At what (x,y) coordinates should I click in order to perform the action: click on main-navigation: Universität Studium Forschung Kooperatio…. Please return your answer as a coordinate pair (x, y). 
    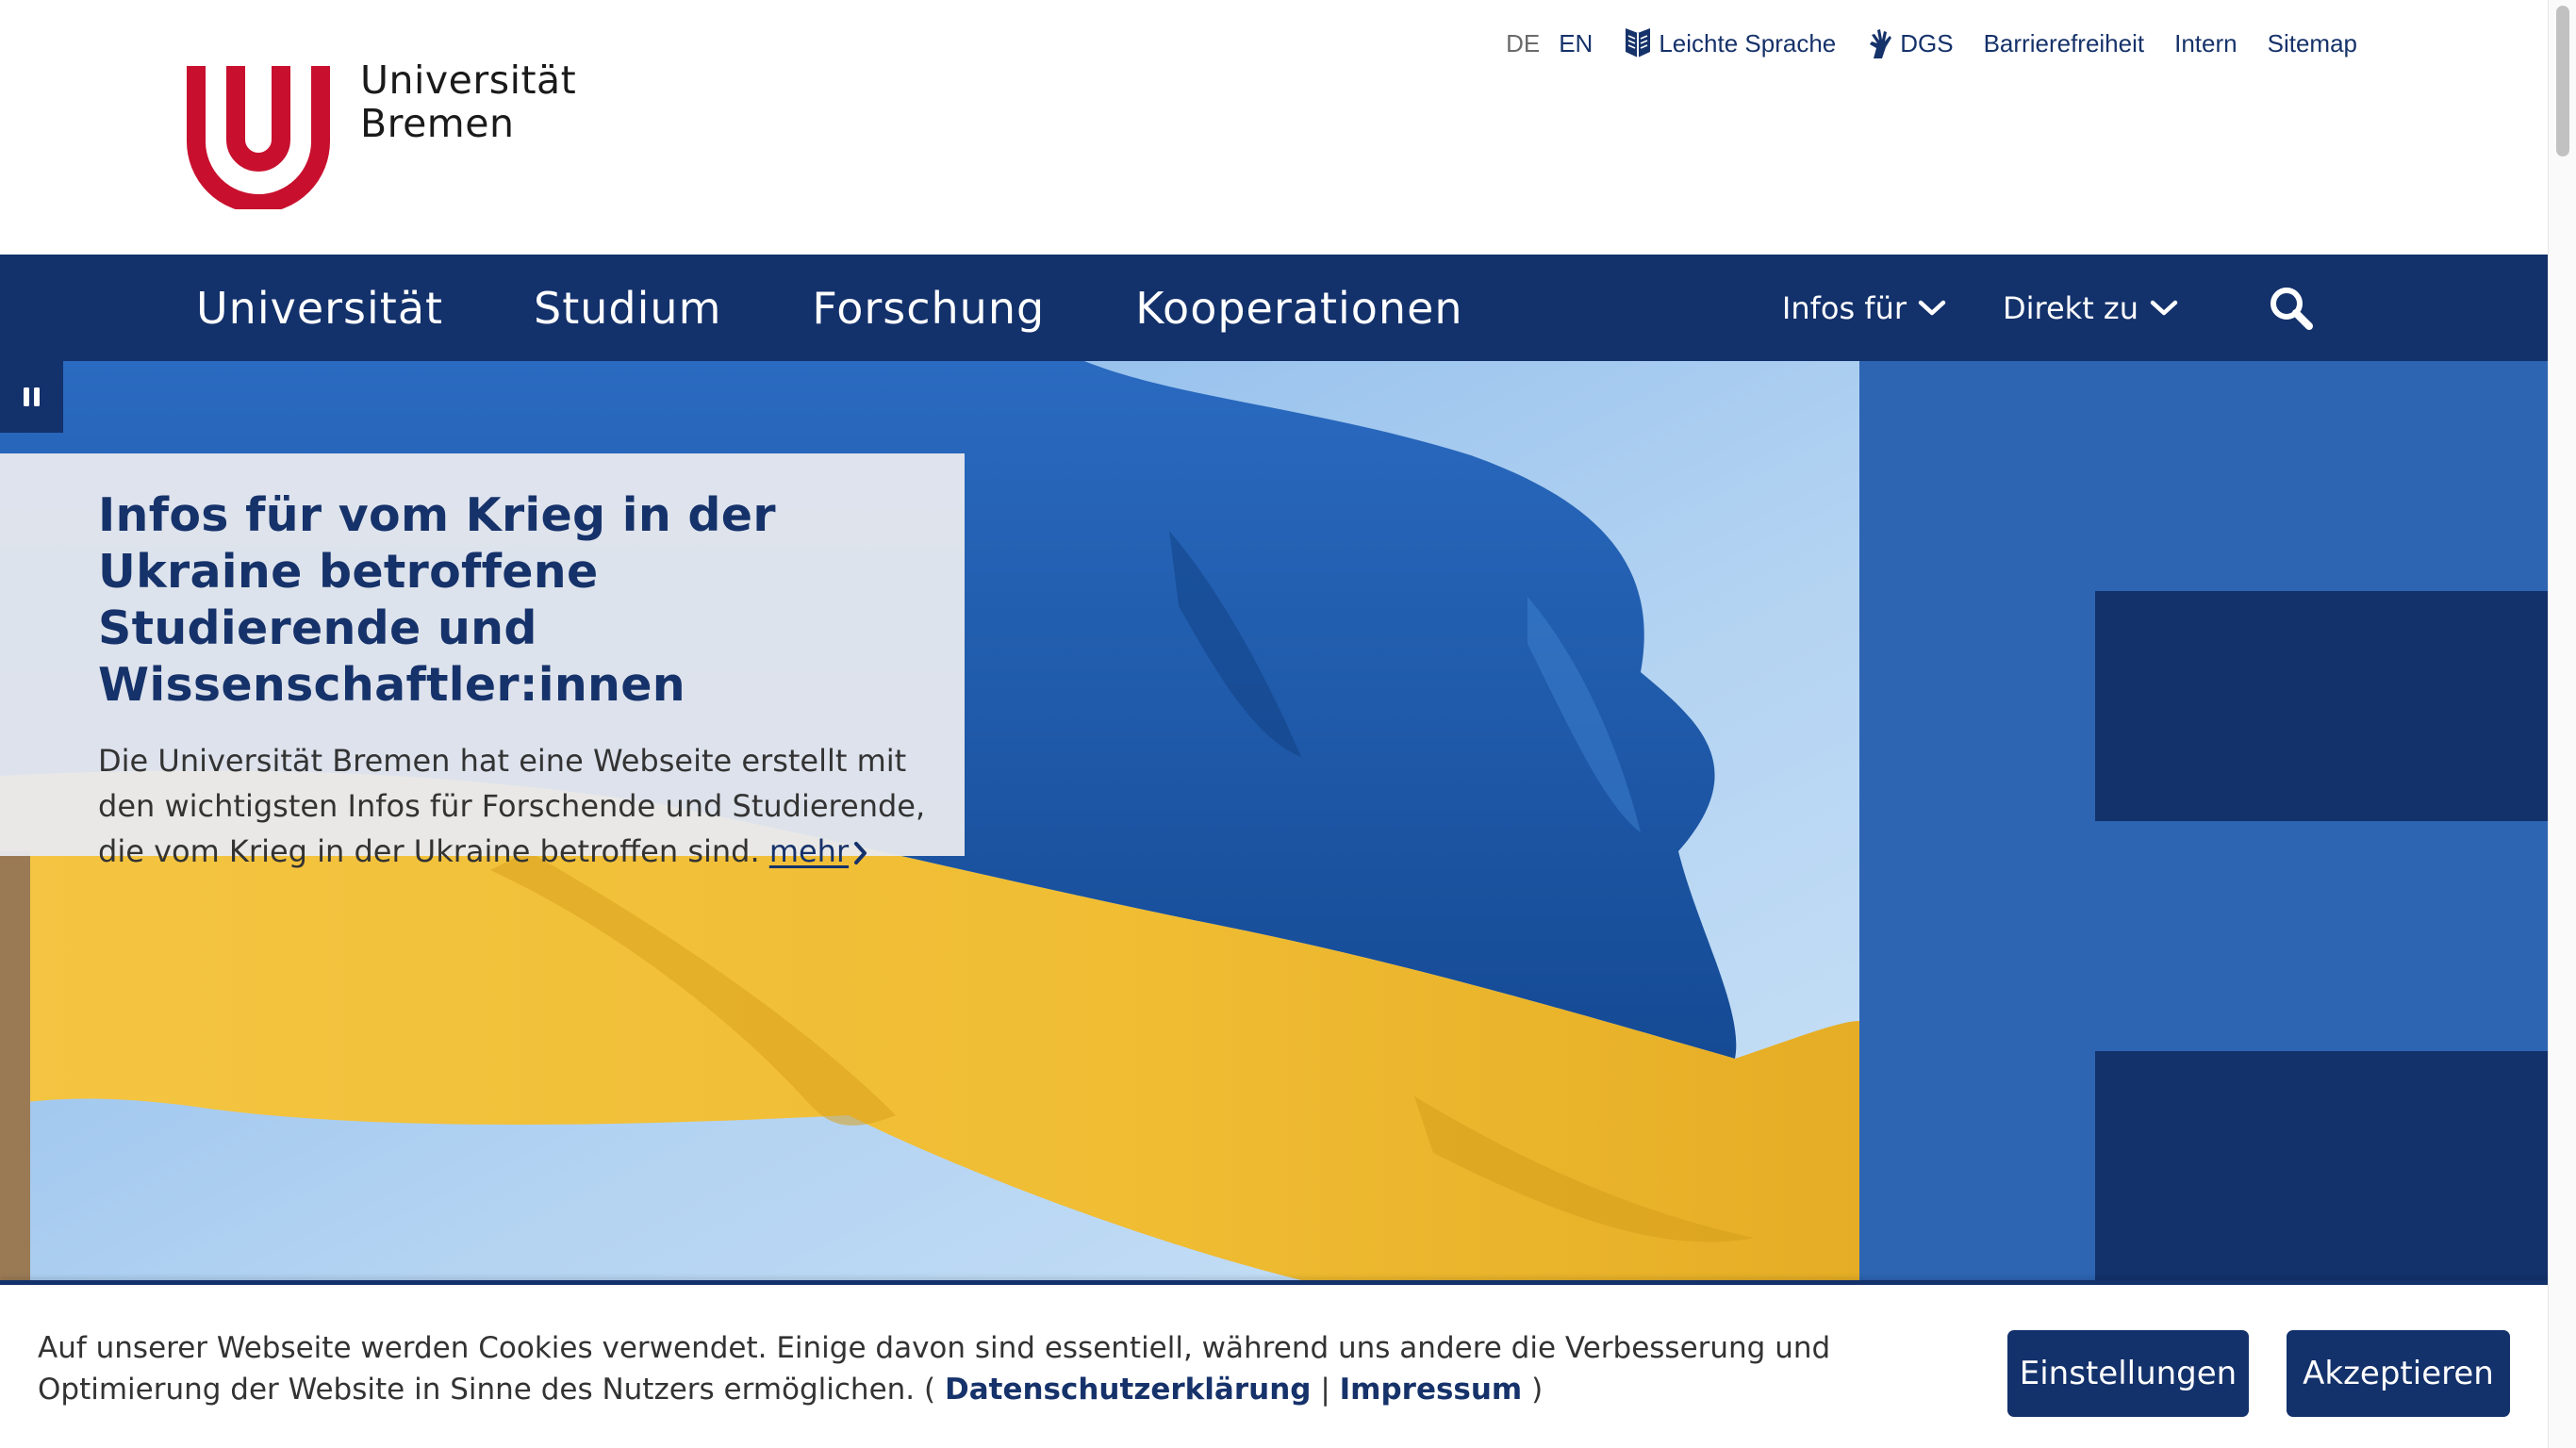
    Looking at the image, I should click on (1274, 308).